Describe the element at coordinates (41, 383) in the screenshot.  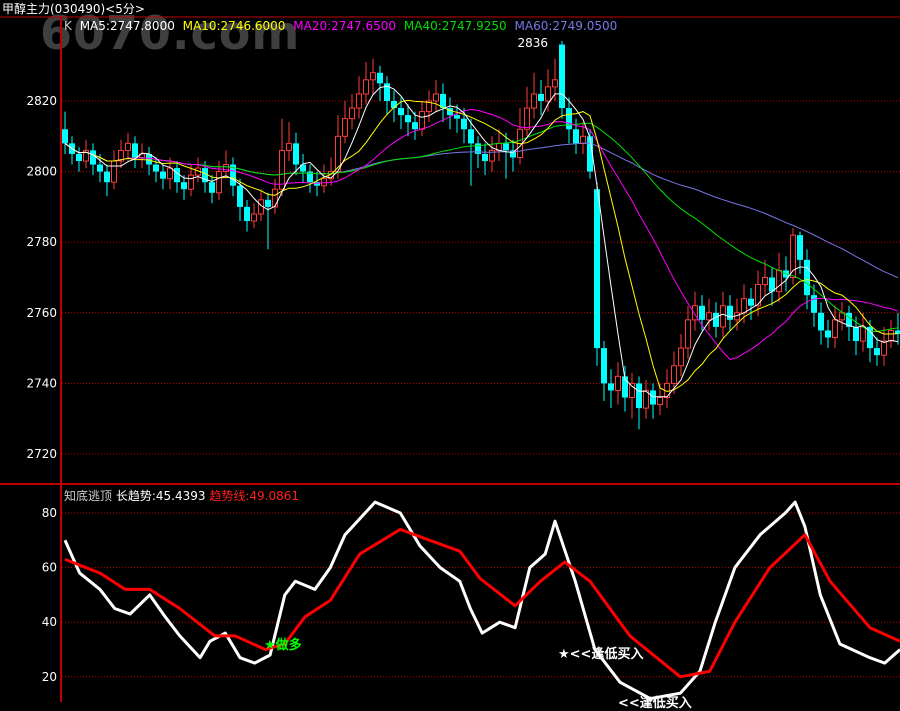
I see `price-tick-label: 2740` at that location.